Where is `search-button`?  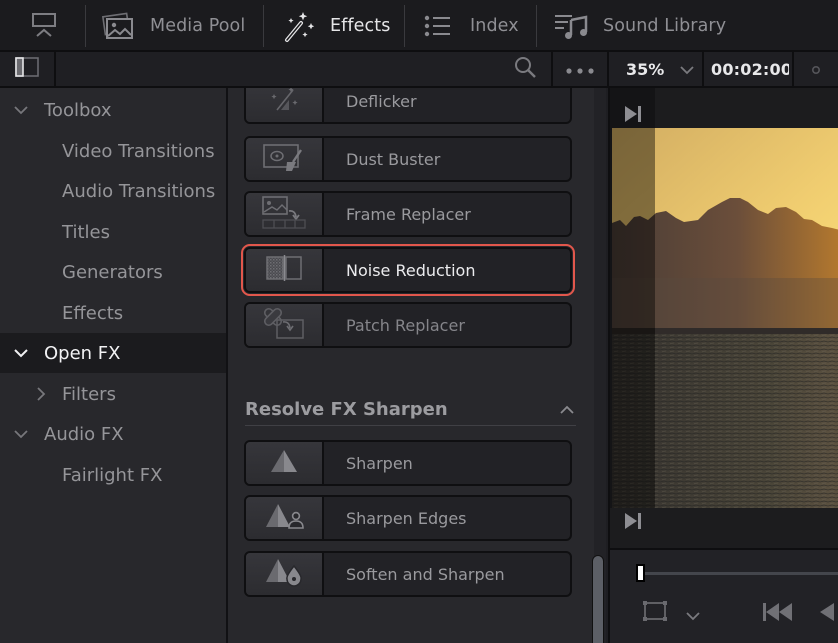
search-button is located at coordinates (525, 69).